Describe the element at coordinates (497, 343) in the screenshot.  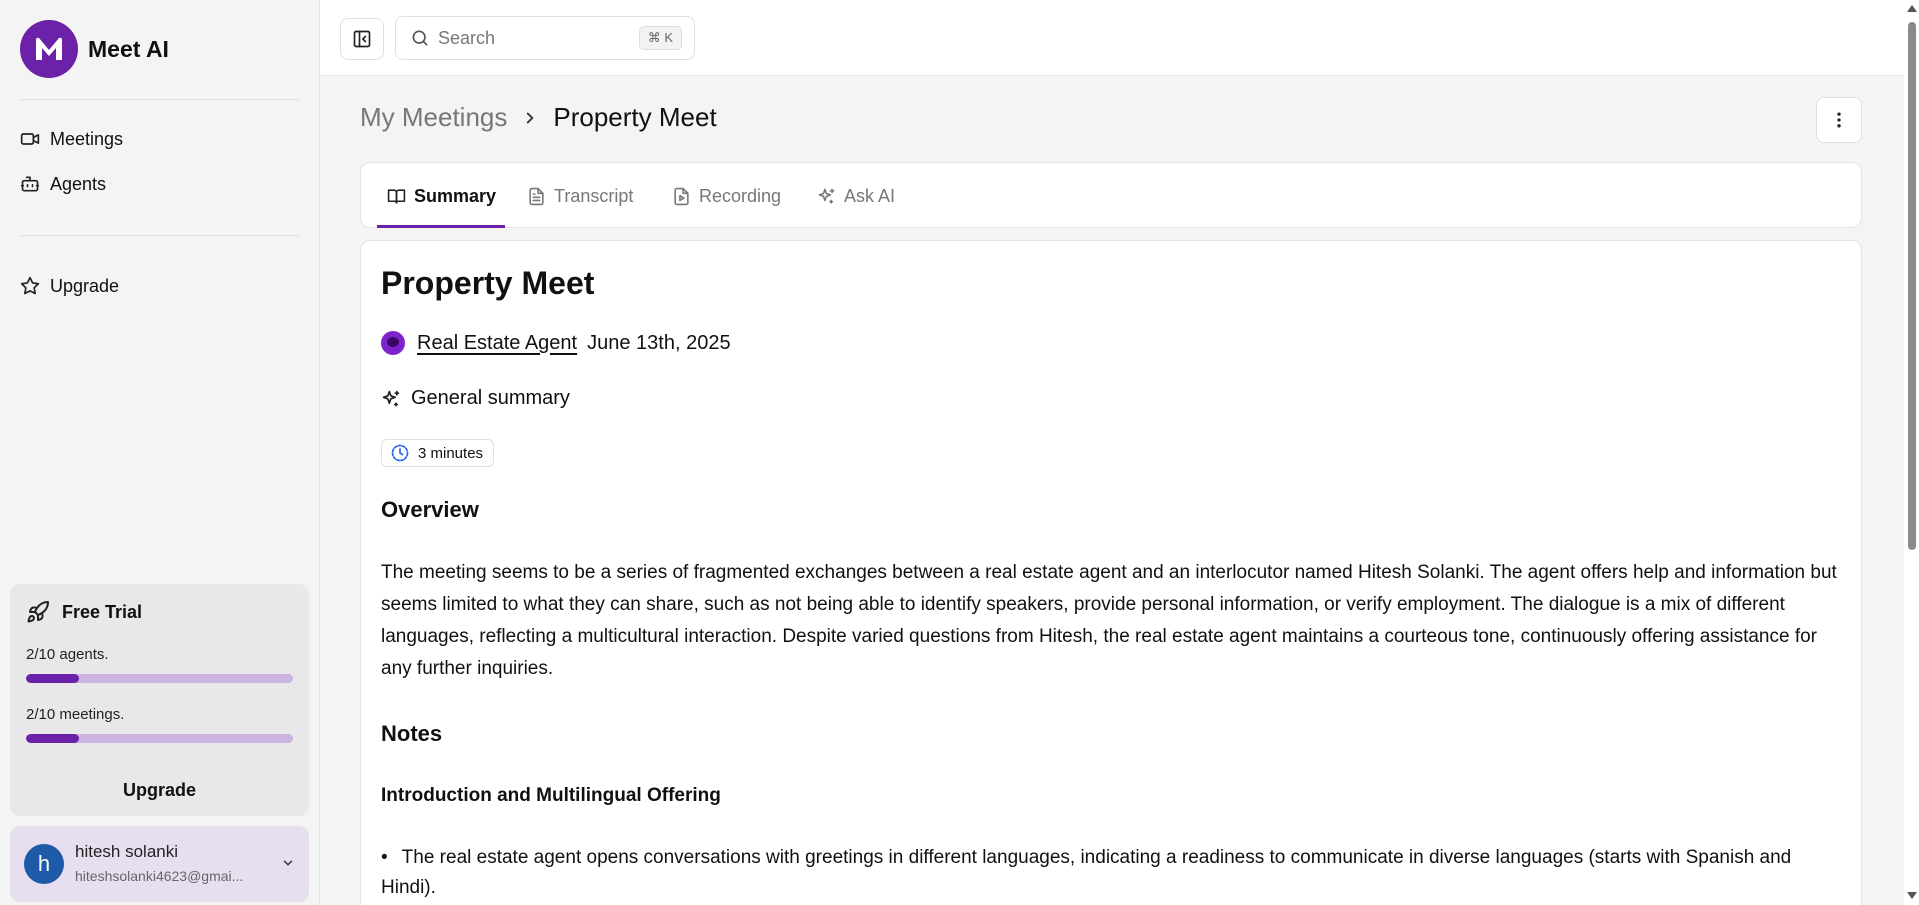
I see `agent-link: Real Estate Agent` at that location.